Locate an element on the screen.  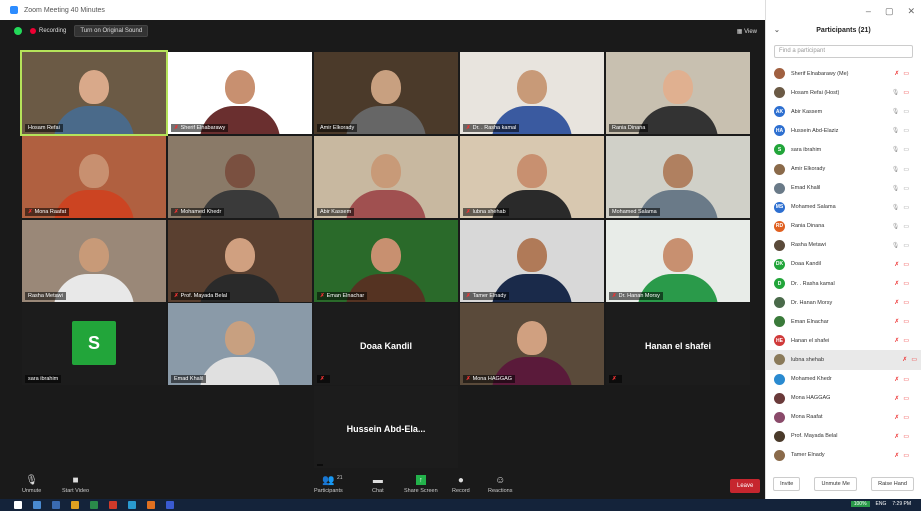
leave-button: Leave is located at coordinates (745, 486).